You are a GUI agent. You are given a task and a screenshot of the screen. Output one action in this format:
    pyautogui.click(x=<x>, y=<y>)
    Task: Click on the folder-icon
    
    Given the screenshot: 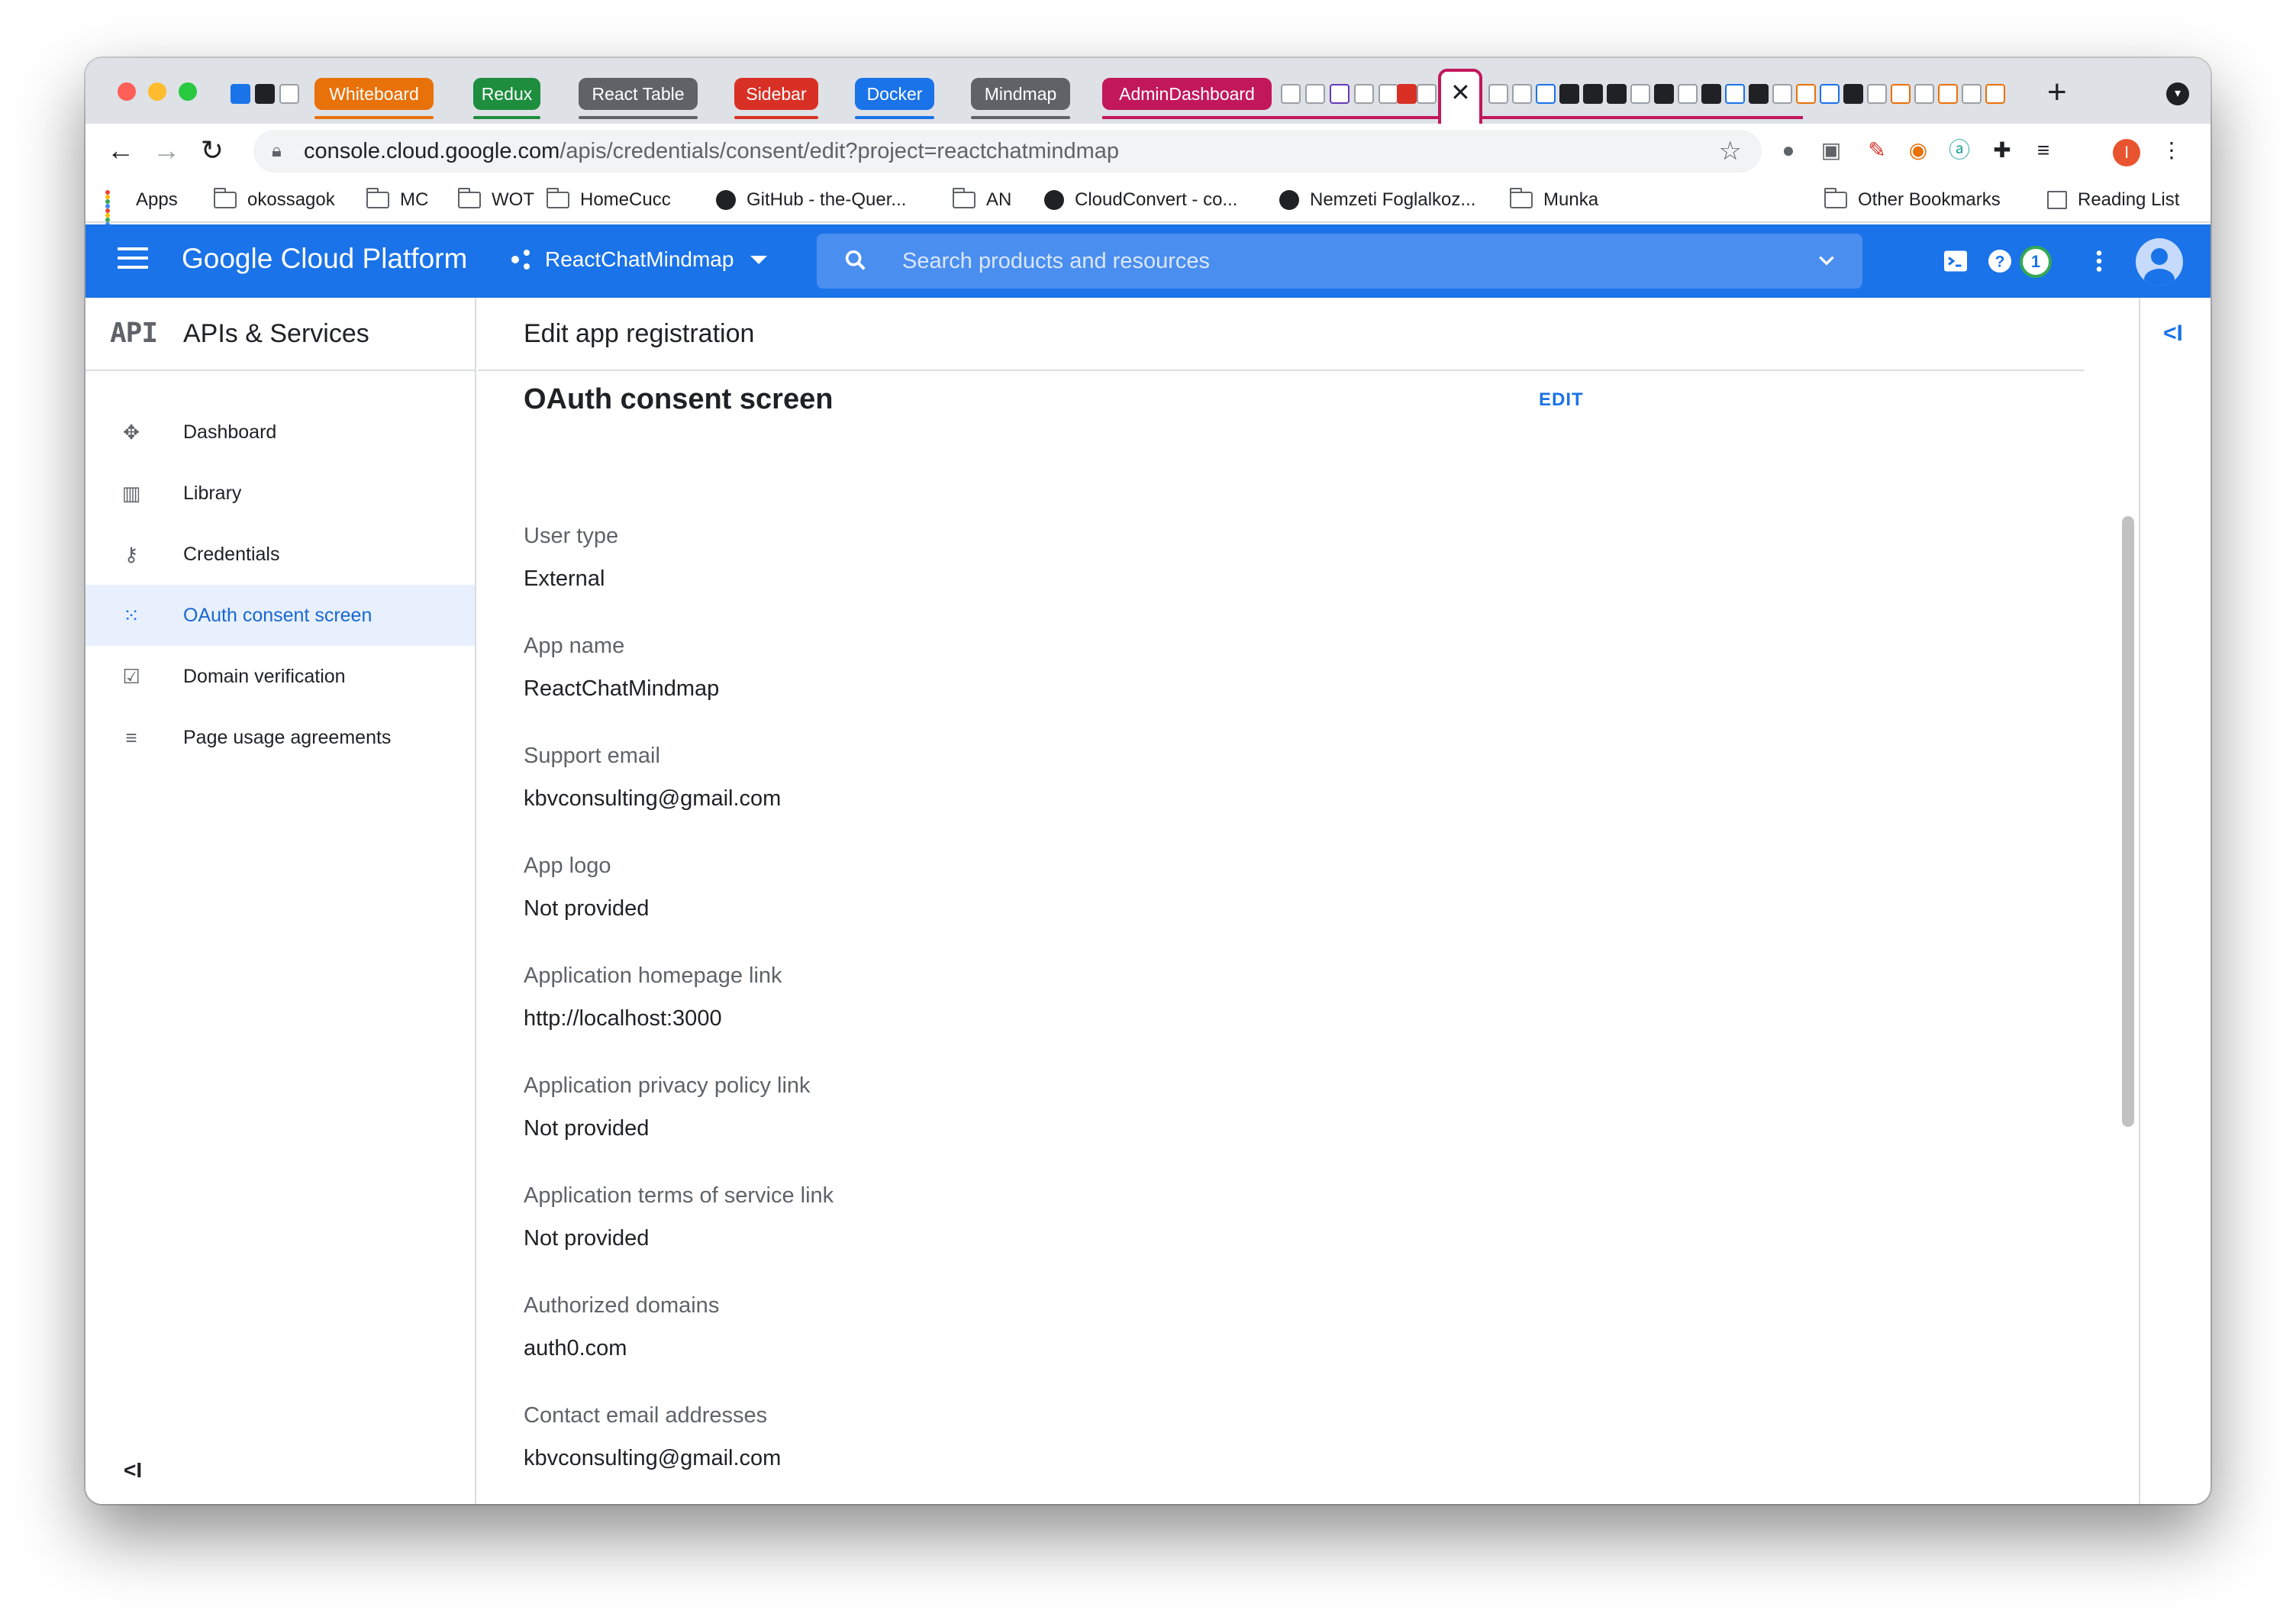 What is the action you would take?
    pyautogui.click(x=558, y=198)
    